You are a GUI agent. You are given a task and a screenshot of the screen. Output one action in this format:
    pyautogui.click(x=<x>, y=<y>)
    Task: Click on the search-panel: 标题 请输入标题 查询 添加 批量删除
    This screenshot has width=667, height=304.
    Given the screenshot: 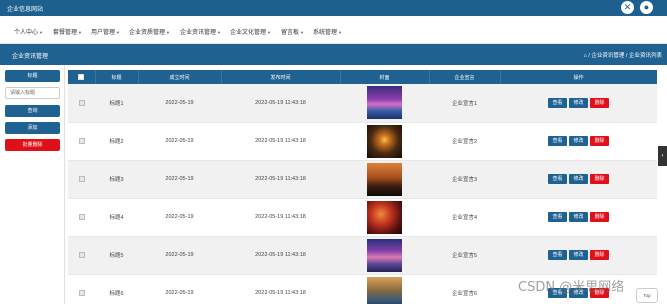 What is the action you would take?
    pyautogui.click(x=32, y=184)
    